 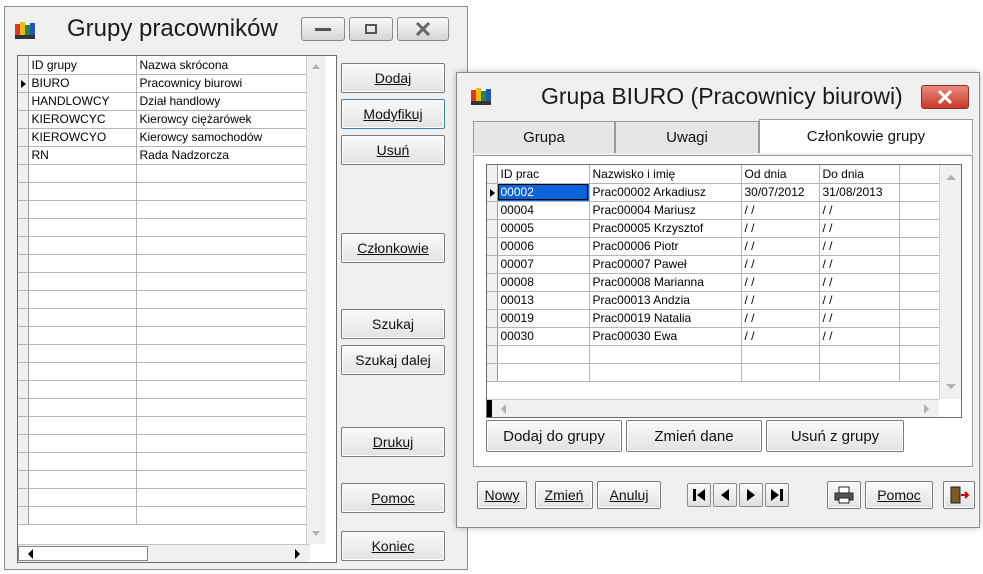 What do you see at coordinates (504, 409) in the screenshot?
I see `scroll-left-icon` at bounding box center [504, 409].